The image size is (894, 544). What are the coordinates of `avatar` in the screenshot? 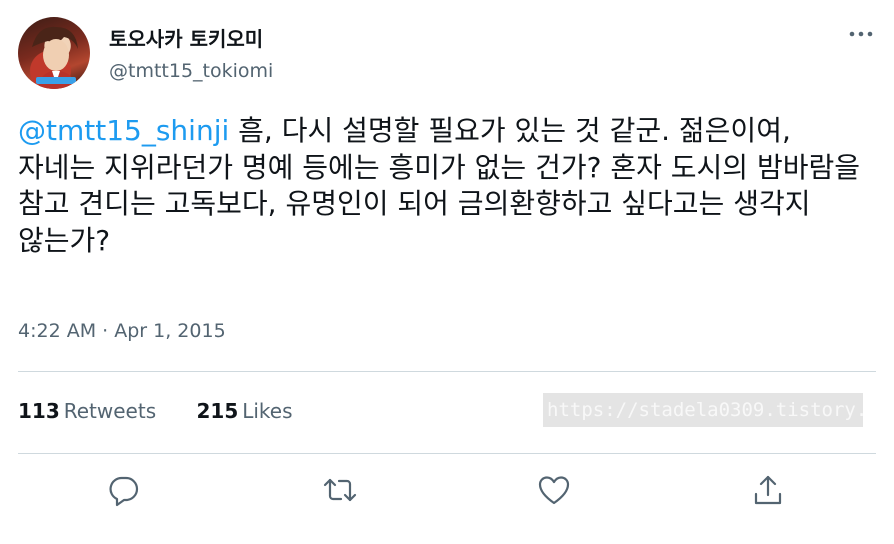 It's located at (54, 53).